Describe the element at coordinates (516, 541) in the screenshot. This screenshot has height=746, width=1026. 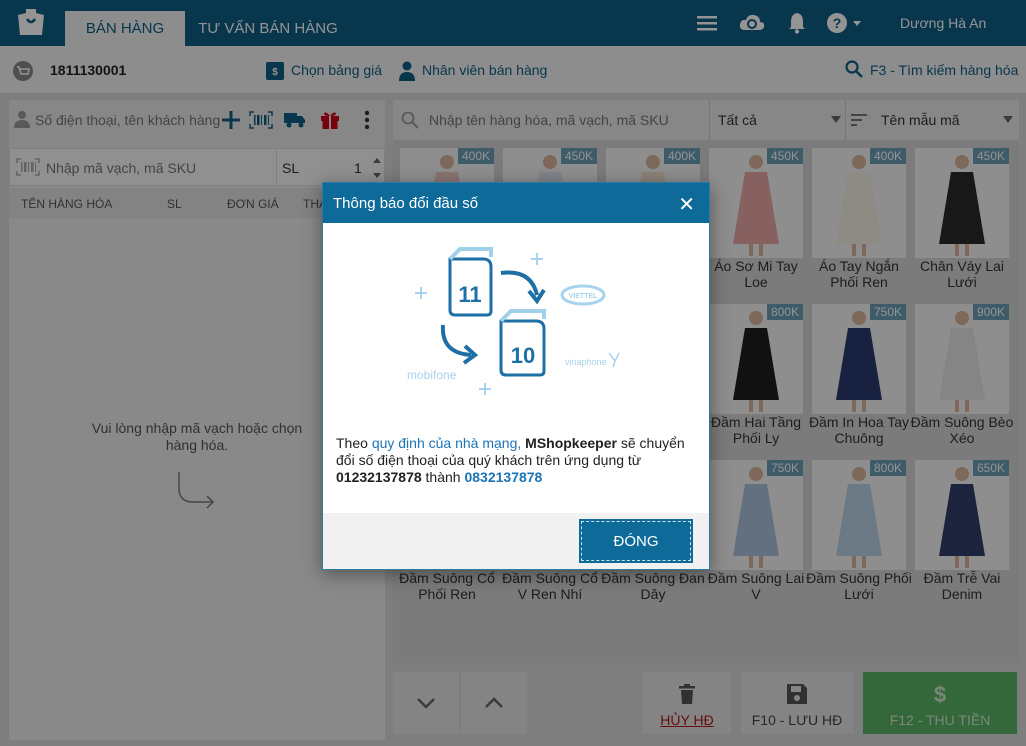
I see `dialog-footer: ĐÓNG` at that location.